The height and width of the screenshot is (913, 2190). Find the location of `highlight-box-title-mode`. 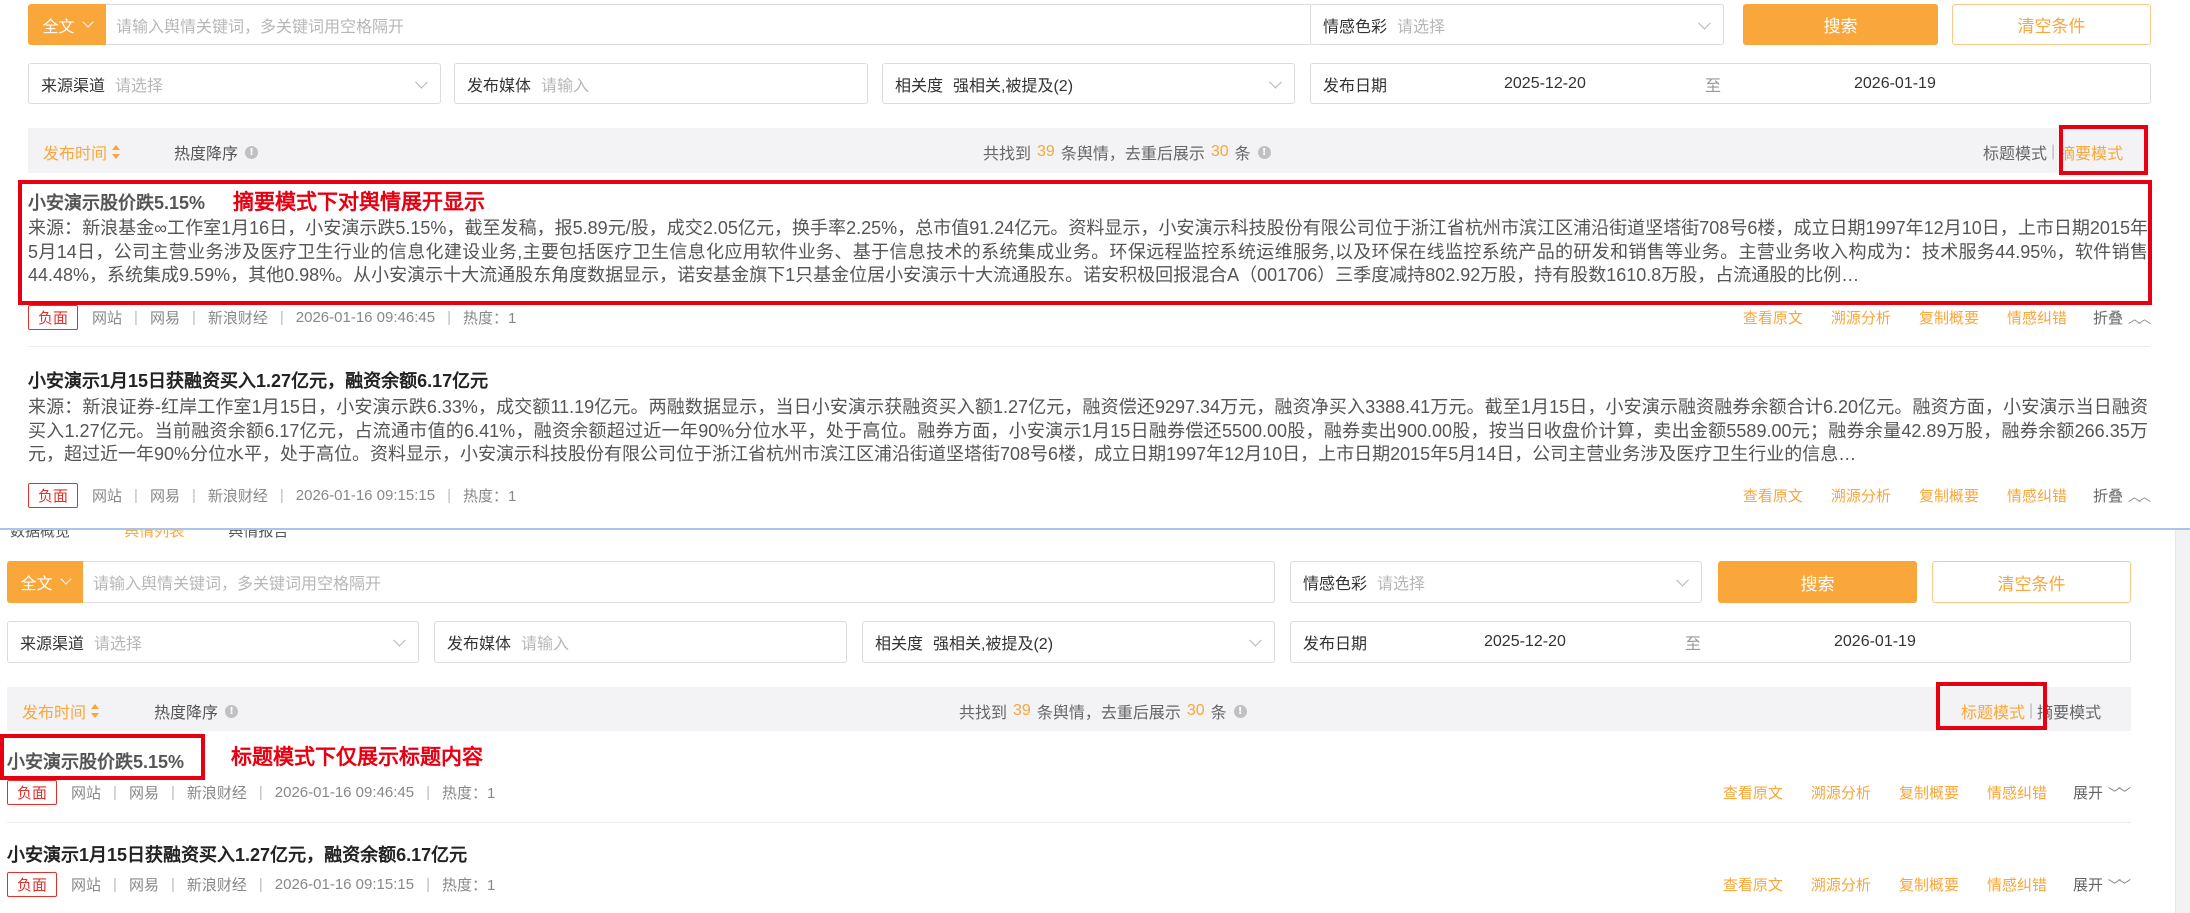

highlight-box-title-mode is located at coordinates (1991, 706).